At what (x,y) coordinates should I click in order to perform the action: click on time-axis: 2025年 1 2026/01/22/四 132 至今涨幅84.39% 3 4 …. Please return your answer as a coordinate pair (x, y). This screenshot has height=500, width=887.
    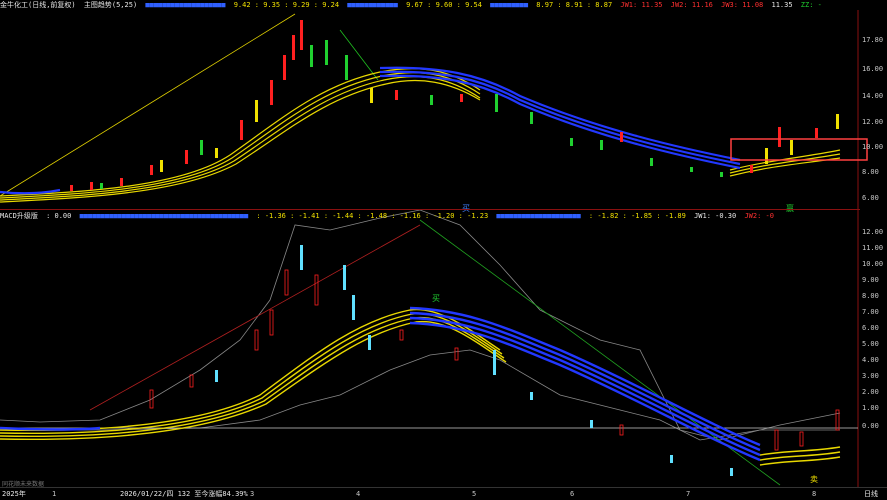
    Looking at the image, I should click on (443, 493).